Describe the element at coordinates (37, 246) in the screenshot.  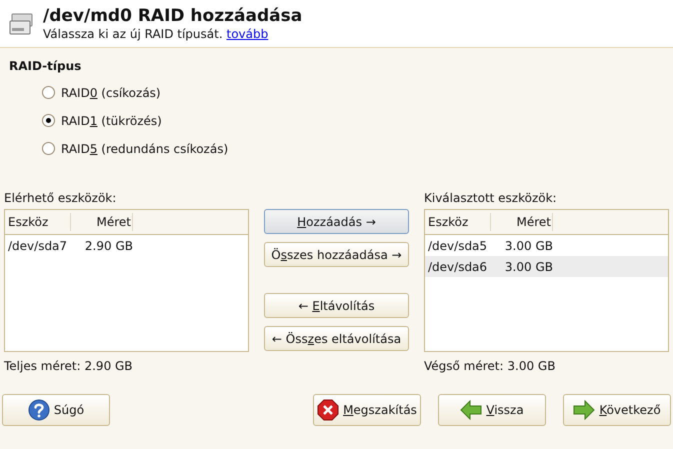
I see `device-cell-text: /dev/sda7` at that location.